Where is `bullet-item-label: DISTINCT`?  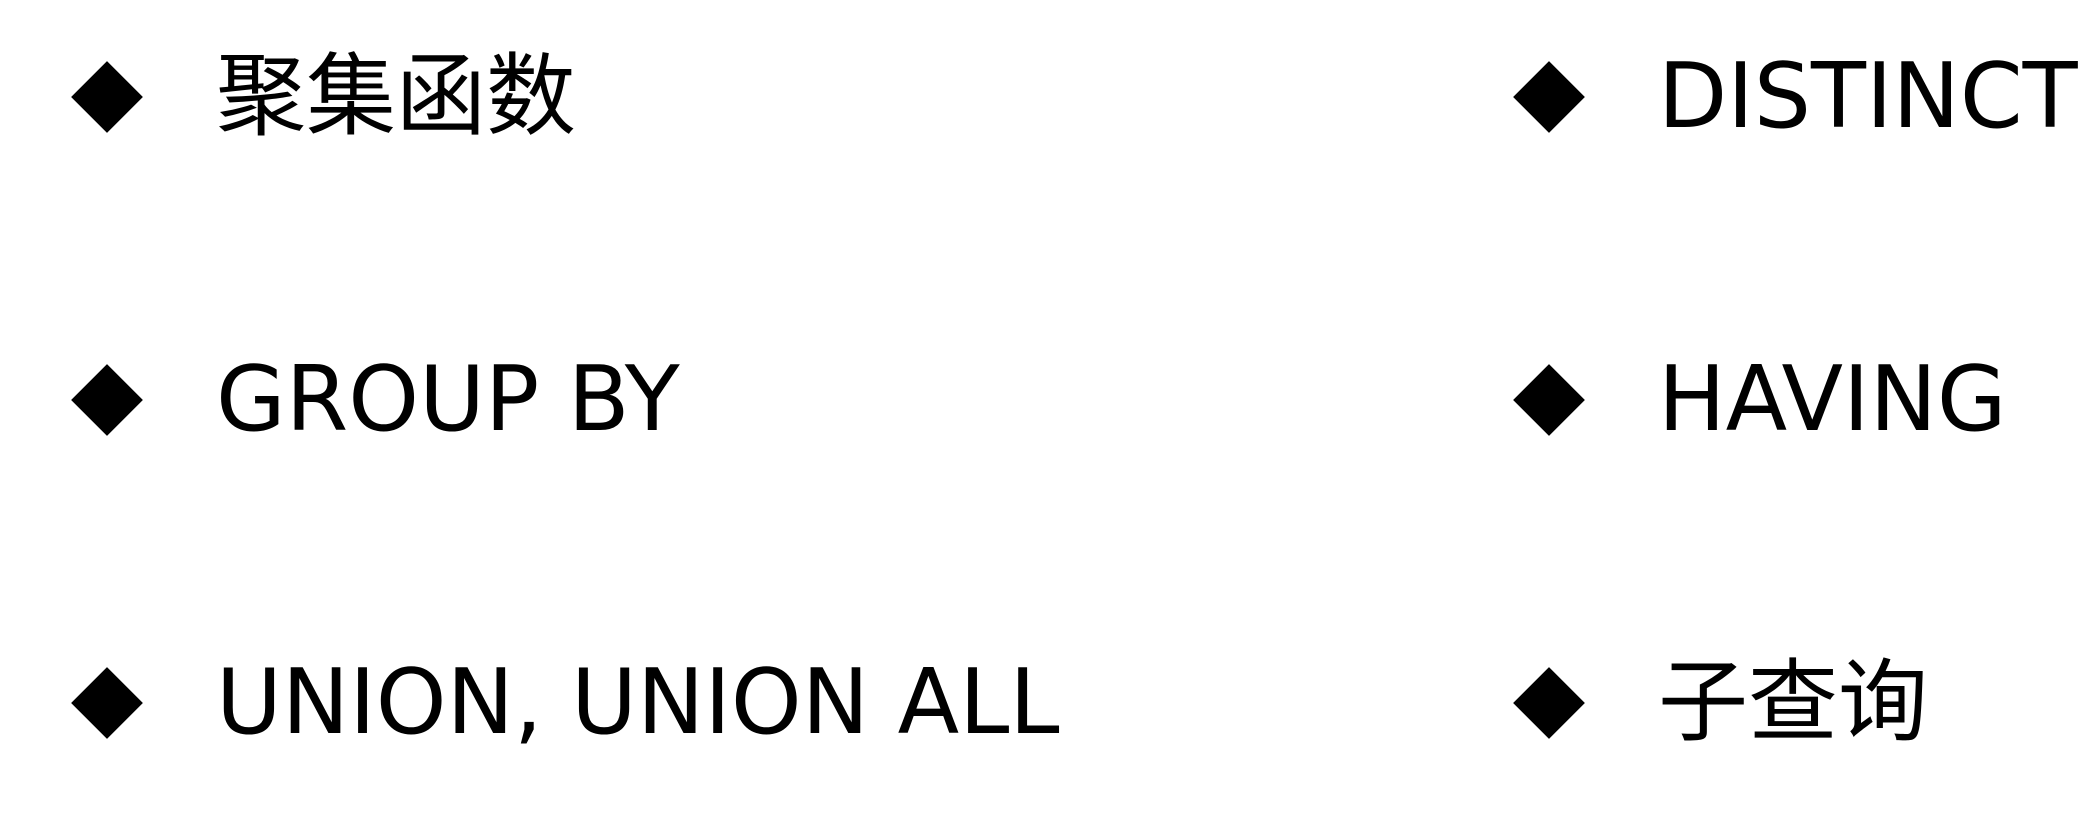 bullet-item-label: DISTINCT is located at coordinates (1868, 96).